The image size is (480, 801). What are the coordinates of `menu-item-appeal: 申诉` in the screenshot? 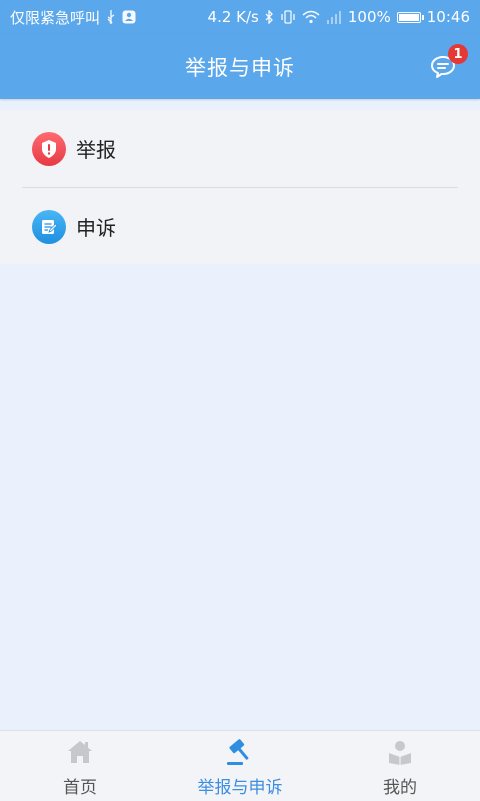 It's located at (240, 226).